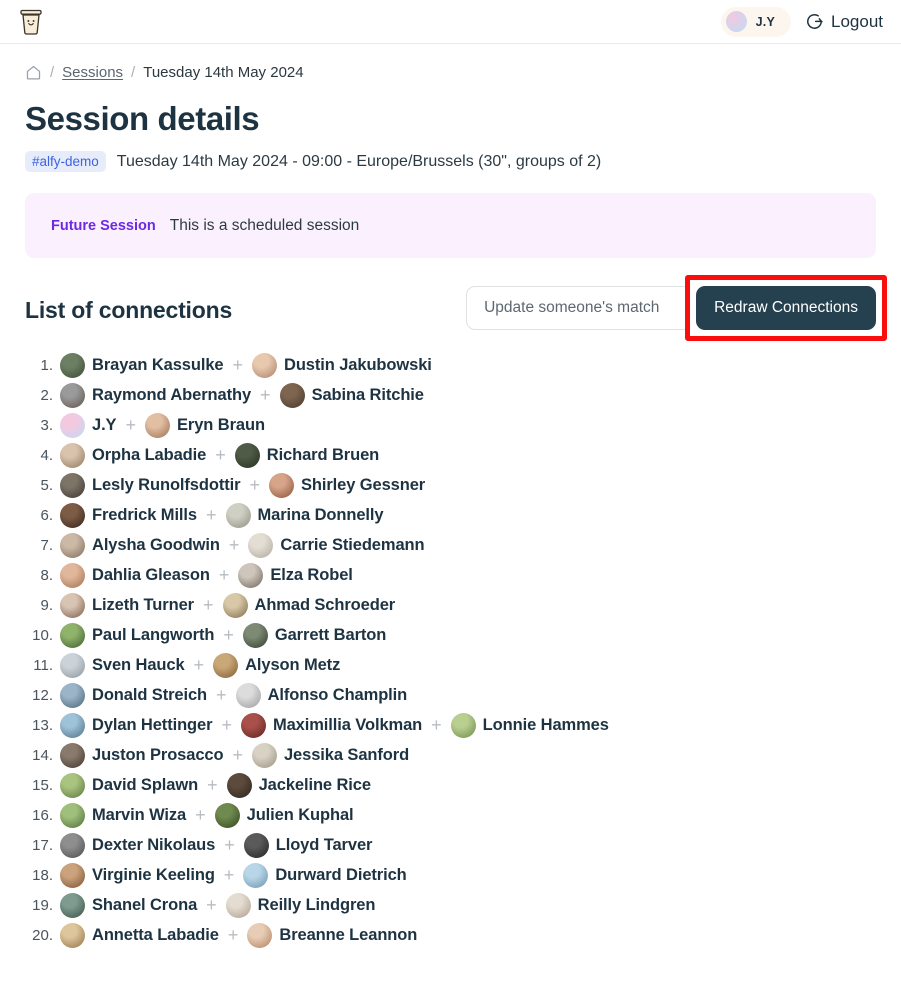 This screenshot has height=988, width=901. What do you see at coordinates (307, 845) in the screenshot?
I see `participant: Lloyd Tarver` at bounding box center [307, 845].